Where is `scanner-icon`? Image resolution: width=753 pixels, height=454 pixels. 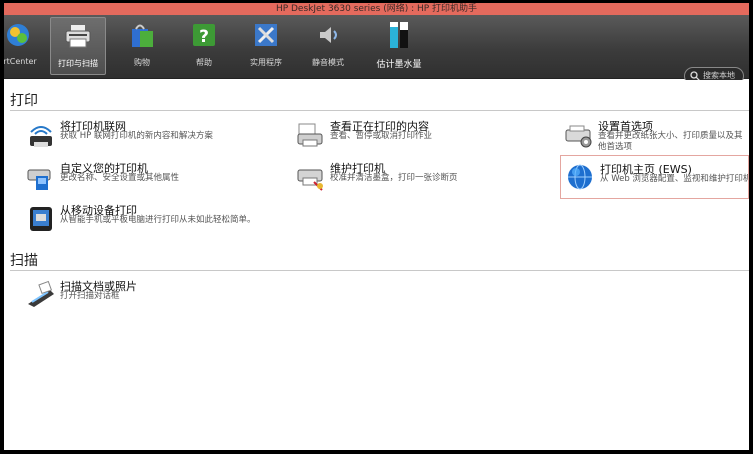
scanner-icon is located at coordinates (41, 293).